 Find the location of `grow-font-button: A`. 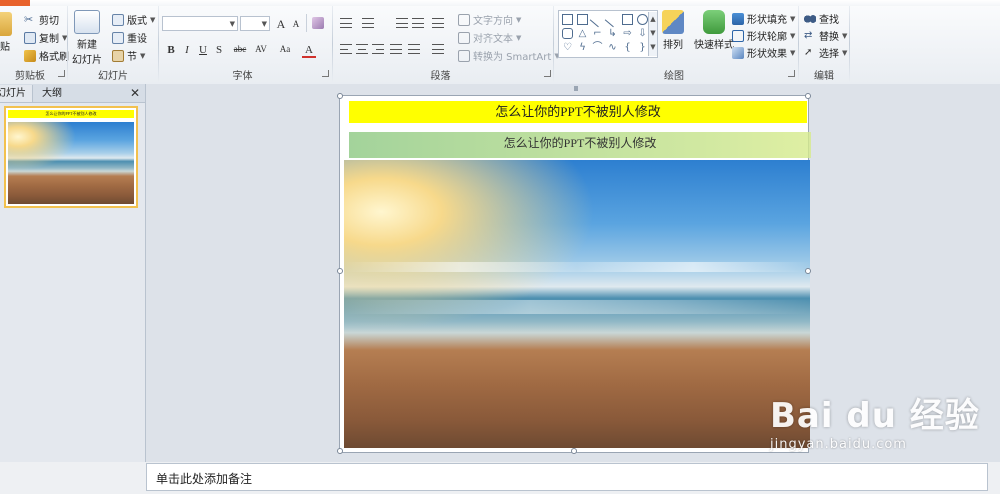

grow-font-button: A is located at coordinates (281, 24).